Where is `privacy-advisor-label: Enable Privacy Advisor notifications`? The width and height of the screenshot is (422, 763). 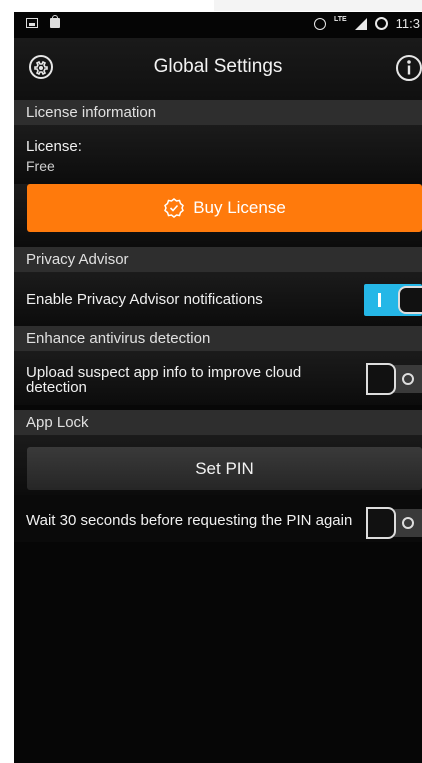 privacy-advisor-label: Enable Privacy Advisor notifications is located at coordinates (144, 299).